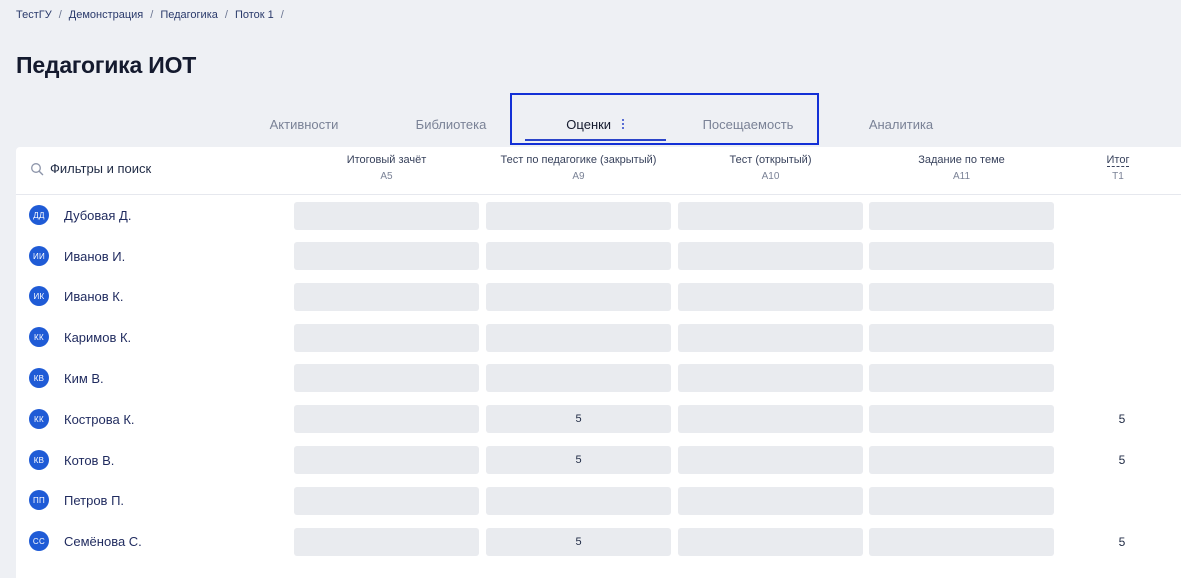 The image size is (1181, 578). I want to click on tab-analytics: Аналитика, so click(901, 124).